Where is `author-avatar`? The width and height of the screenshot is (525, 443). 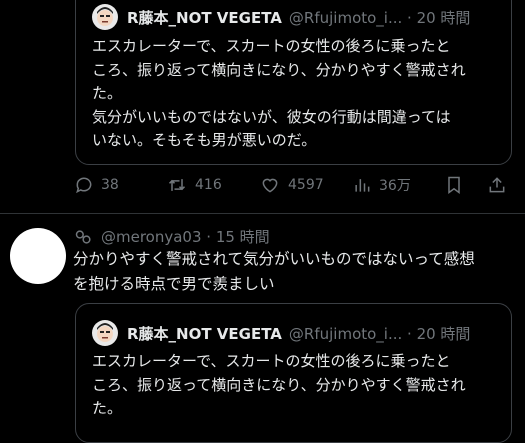 author-avatar is located at coordinates (105, 17).